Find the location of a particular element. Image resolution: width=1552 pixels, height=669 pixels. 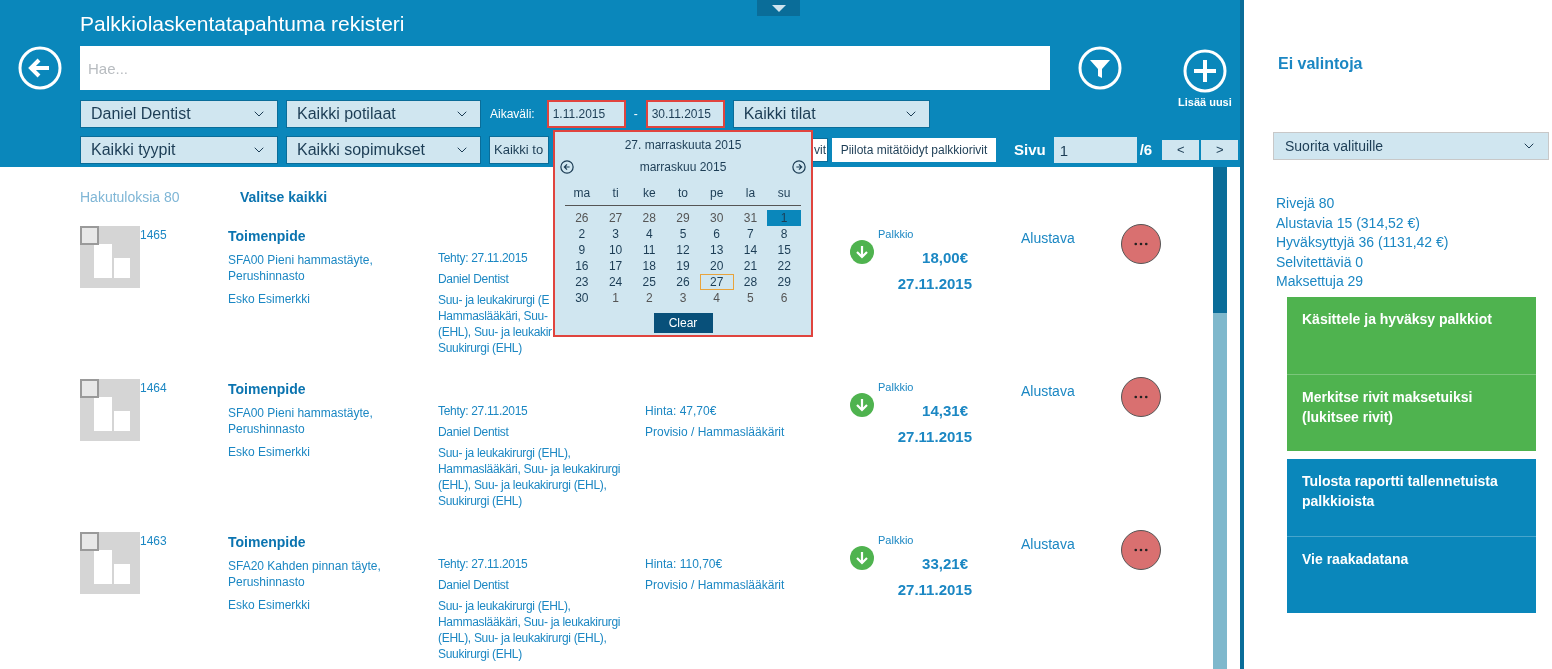

calendar-day: 10 is located at coordinates (615, 250).